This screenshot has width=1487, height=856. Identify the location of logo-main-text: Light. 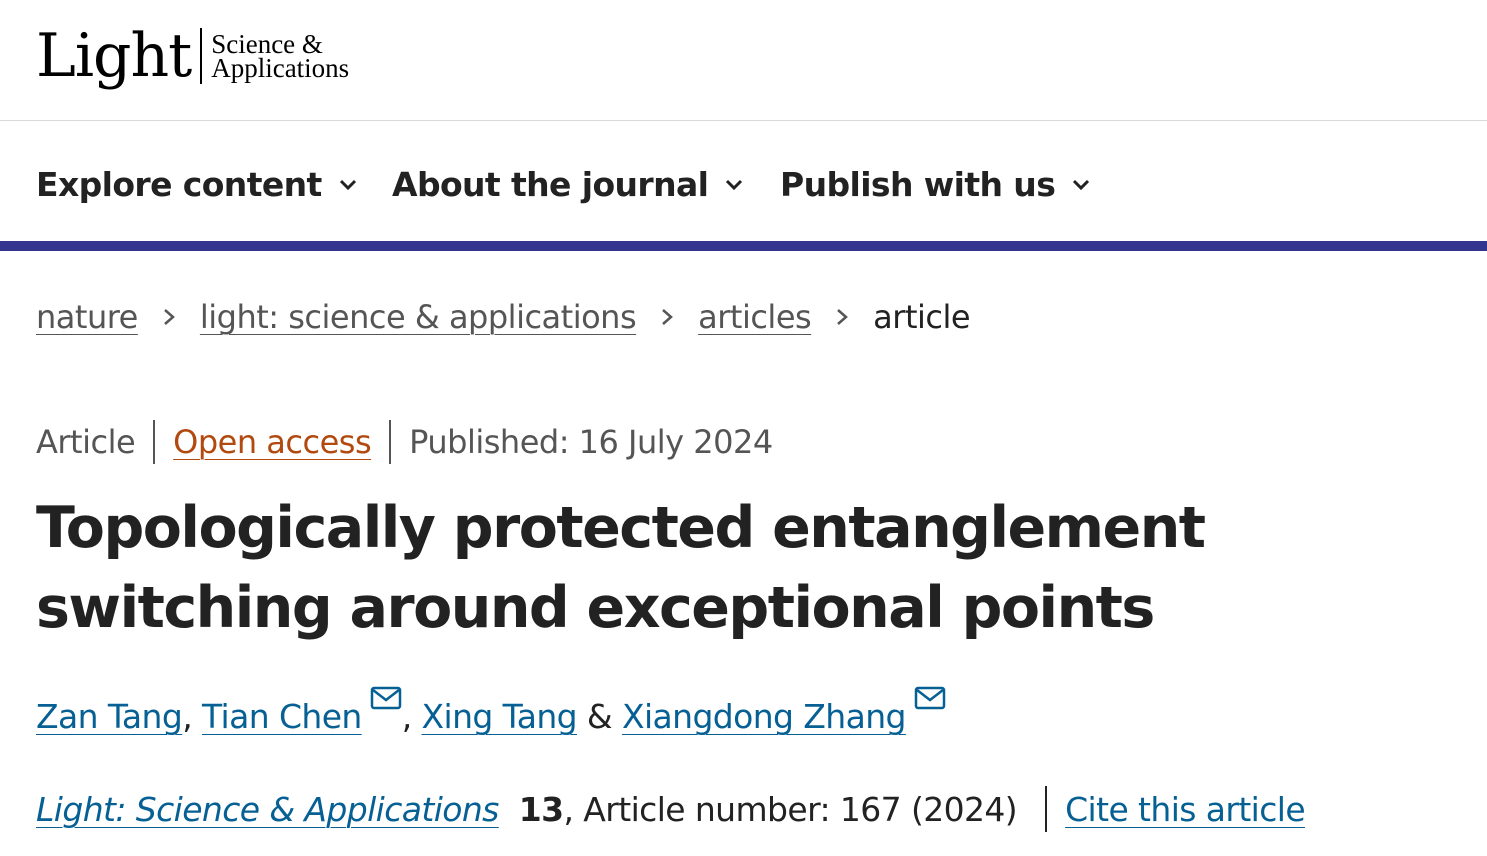
(114, 56).